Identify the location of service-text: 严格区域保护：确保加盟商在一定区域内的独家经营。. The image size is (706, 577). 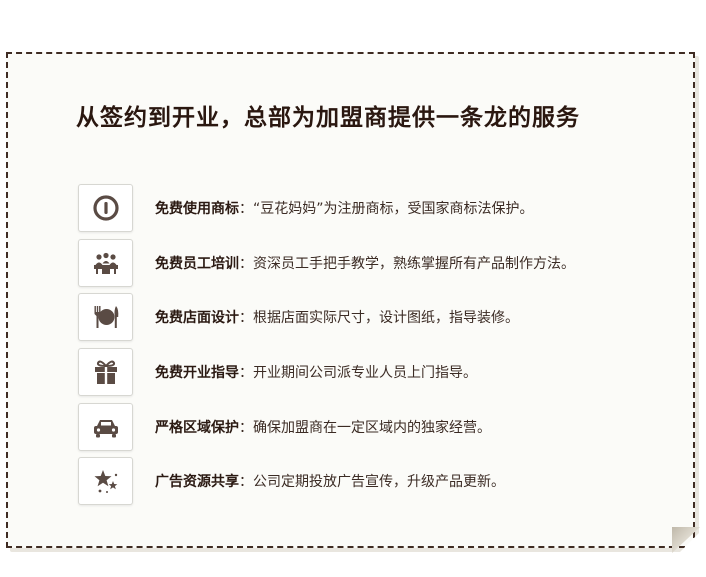
(323, 427).